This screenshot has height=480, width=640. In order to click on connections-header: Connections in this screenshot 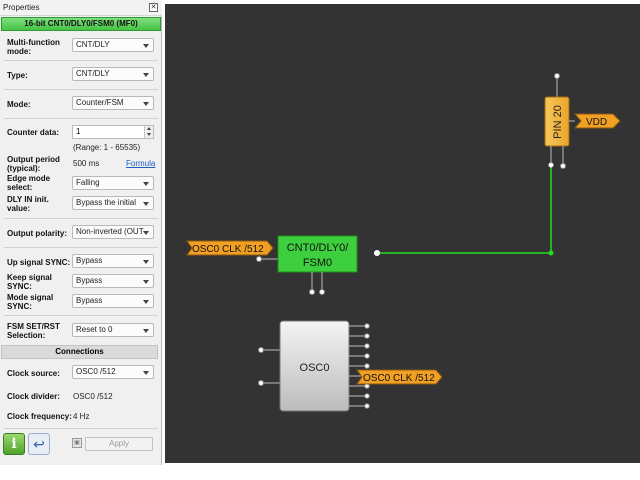, I will do `click(79, 352)`.